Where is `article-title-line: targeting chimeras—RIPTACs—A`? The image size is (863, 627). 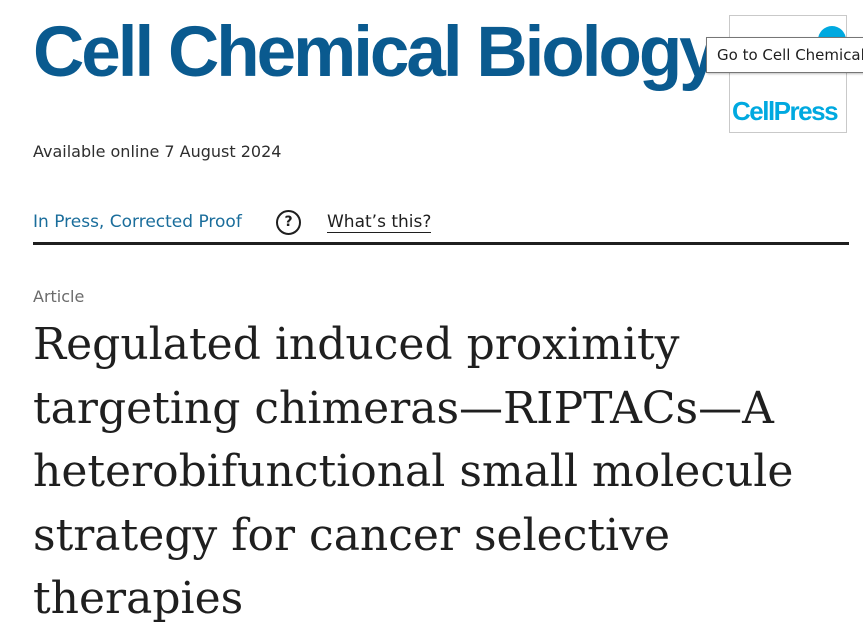
article-title-line: targeting chimeras—RIPTACs—A is located at coordinates (403, 408).